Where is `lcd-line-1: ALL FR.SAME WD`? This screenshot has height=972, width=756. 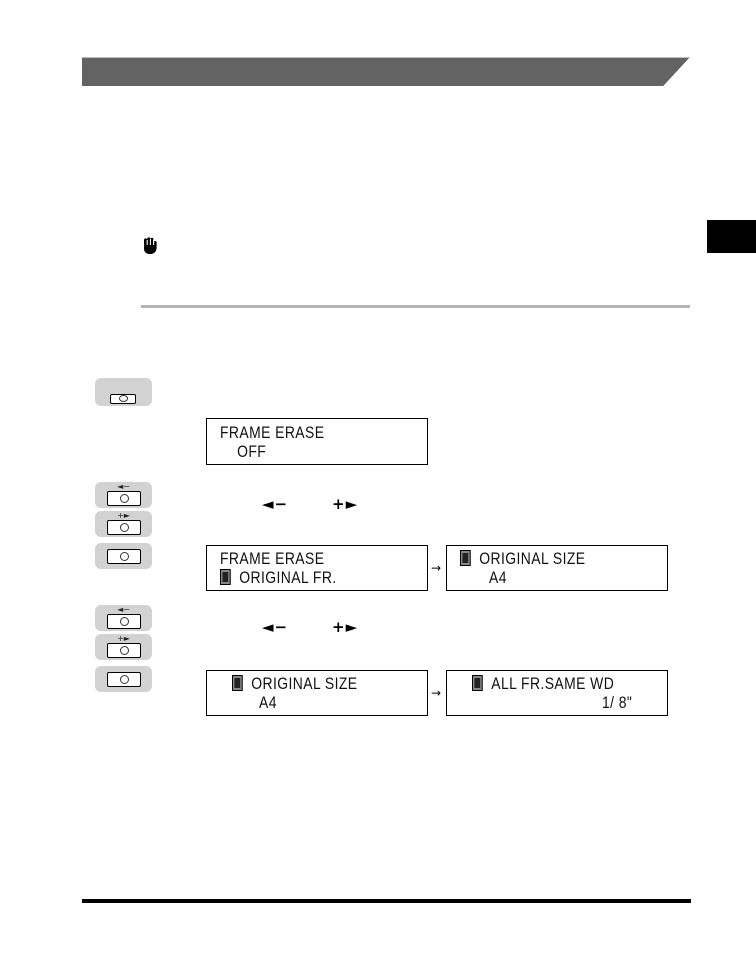
lcd-line-1: ALL FR.SAME WD is located at coordinates (543, 684).